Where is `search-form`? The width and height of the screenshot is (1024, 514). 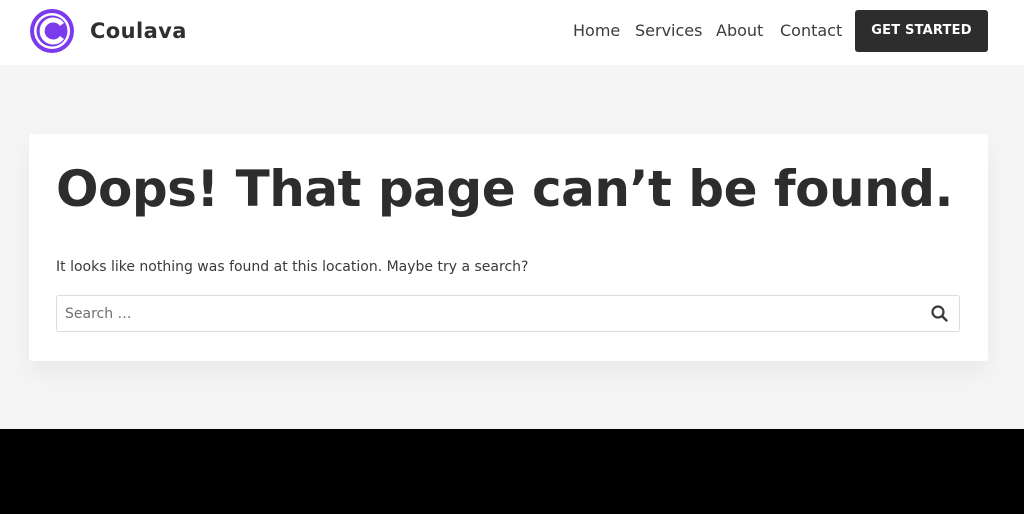 search-form is located at coordinates (508, 313).